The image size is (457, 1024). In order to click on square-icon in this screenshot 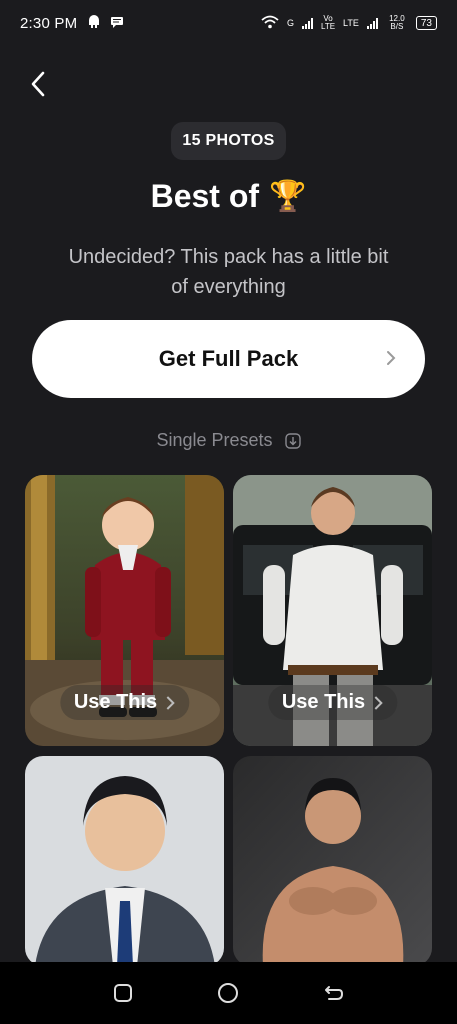, I will do `click(122, 993)`.